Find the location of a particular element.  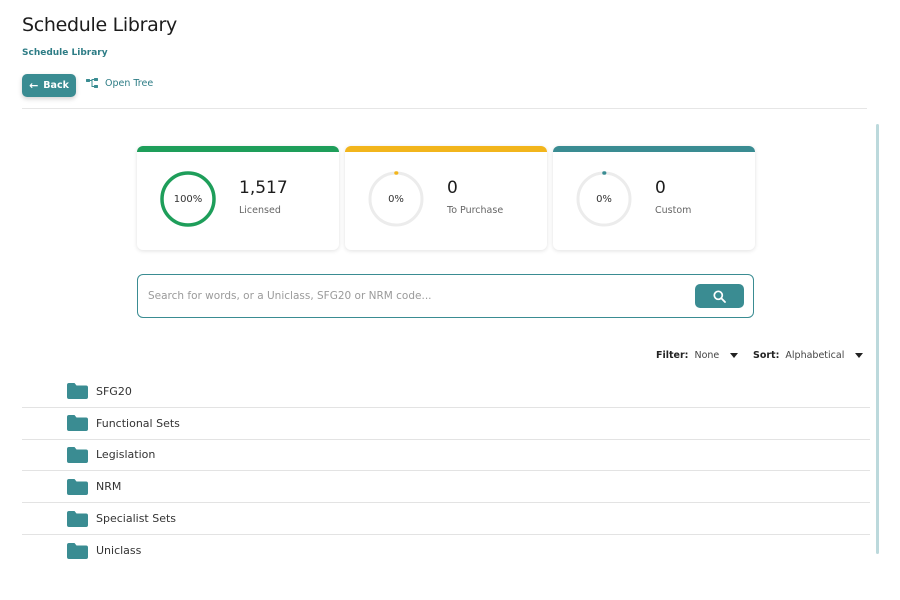

open-tree-label: Open Tree is located at coordinates (129, 83).